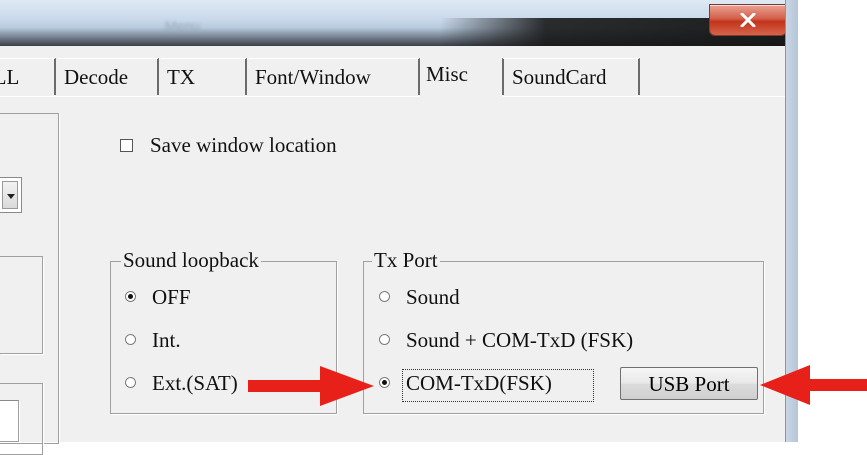  I want to click on txport-com-radio, so click(384, 382).